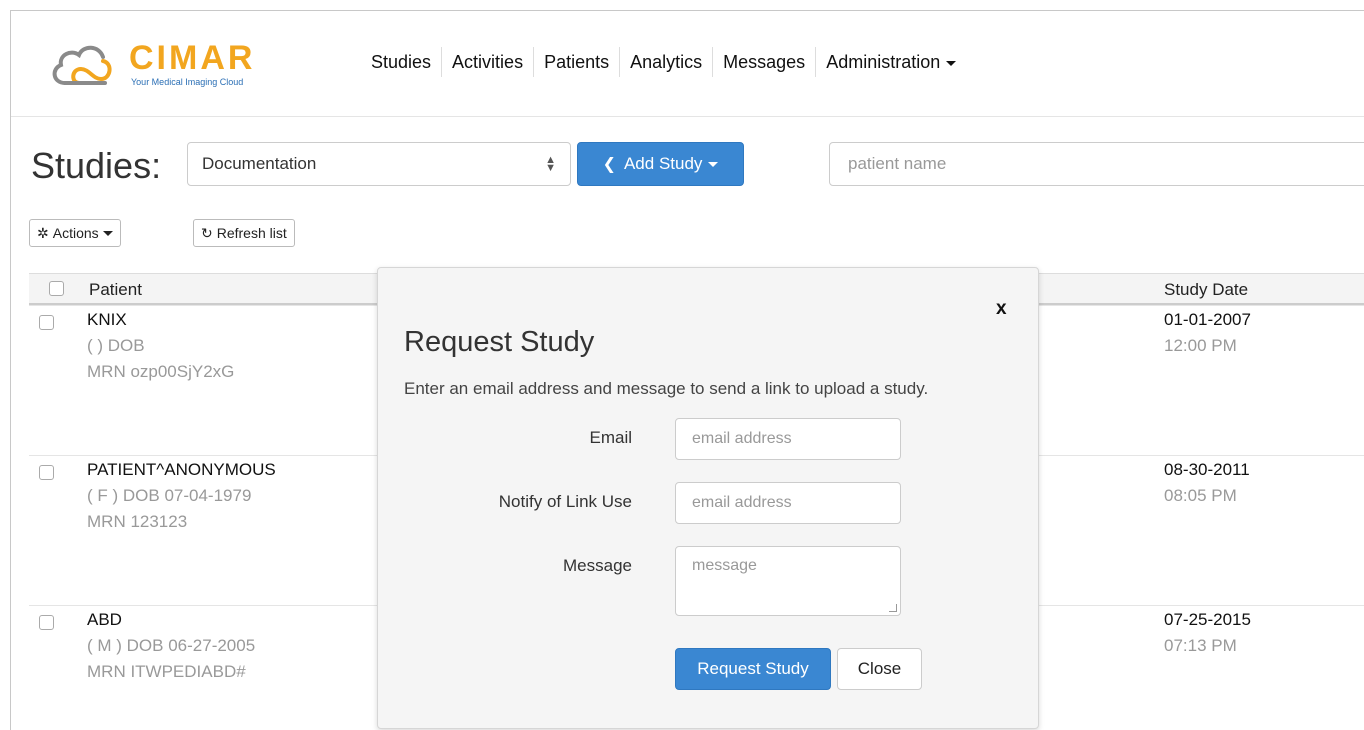 The height and width of the screenshot is (730, 1364). Describe the element at coordinates (788, 503) in the screenshot. I see `notify-email-field: email address` at that location.